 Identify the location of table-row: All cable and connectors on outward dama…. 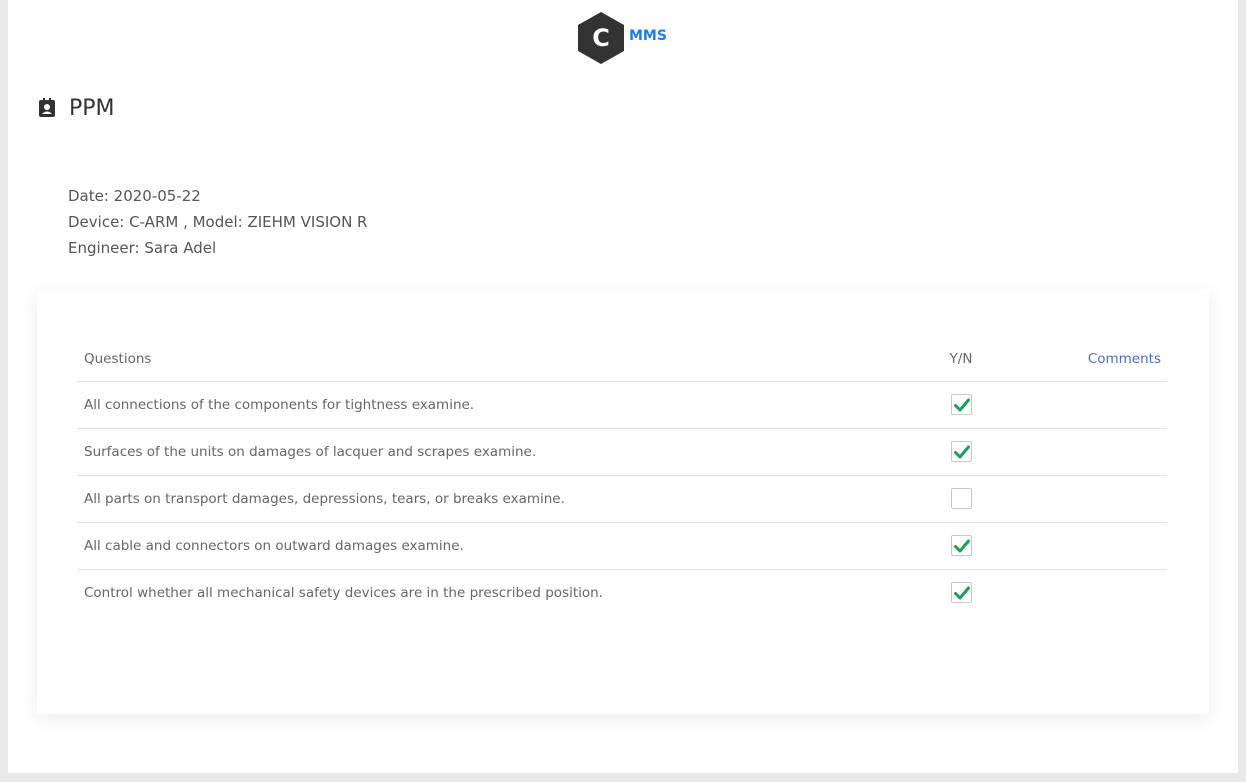
(622, 546).